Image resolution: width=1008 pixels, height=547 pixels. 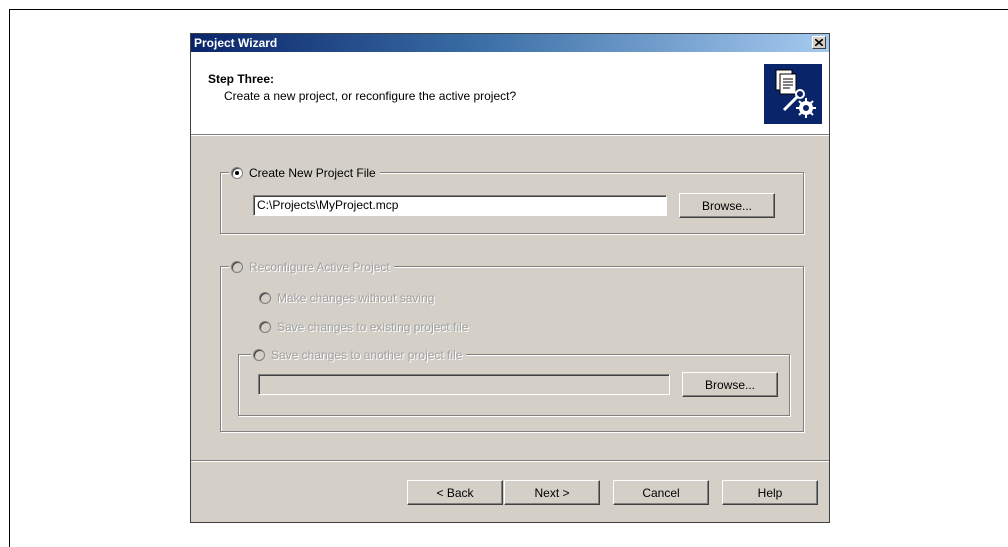 What do you see at coordinates (237, 267) in the screenshot?
I see `reconfigure-project-radio` at bounding box center [237, 267].